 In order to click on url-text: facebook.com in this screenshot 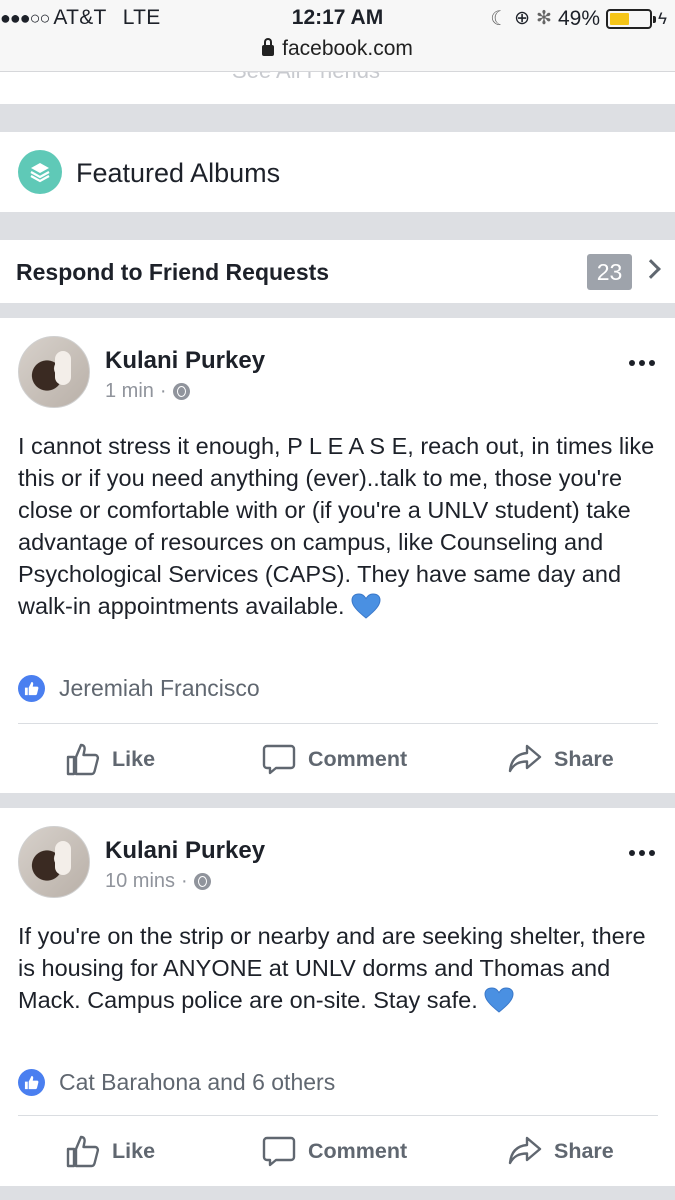, I will do `click(347, 48)`.